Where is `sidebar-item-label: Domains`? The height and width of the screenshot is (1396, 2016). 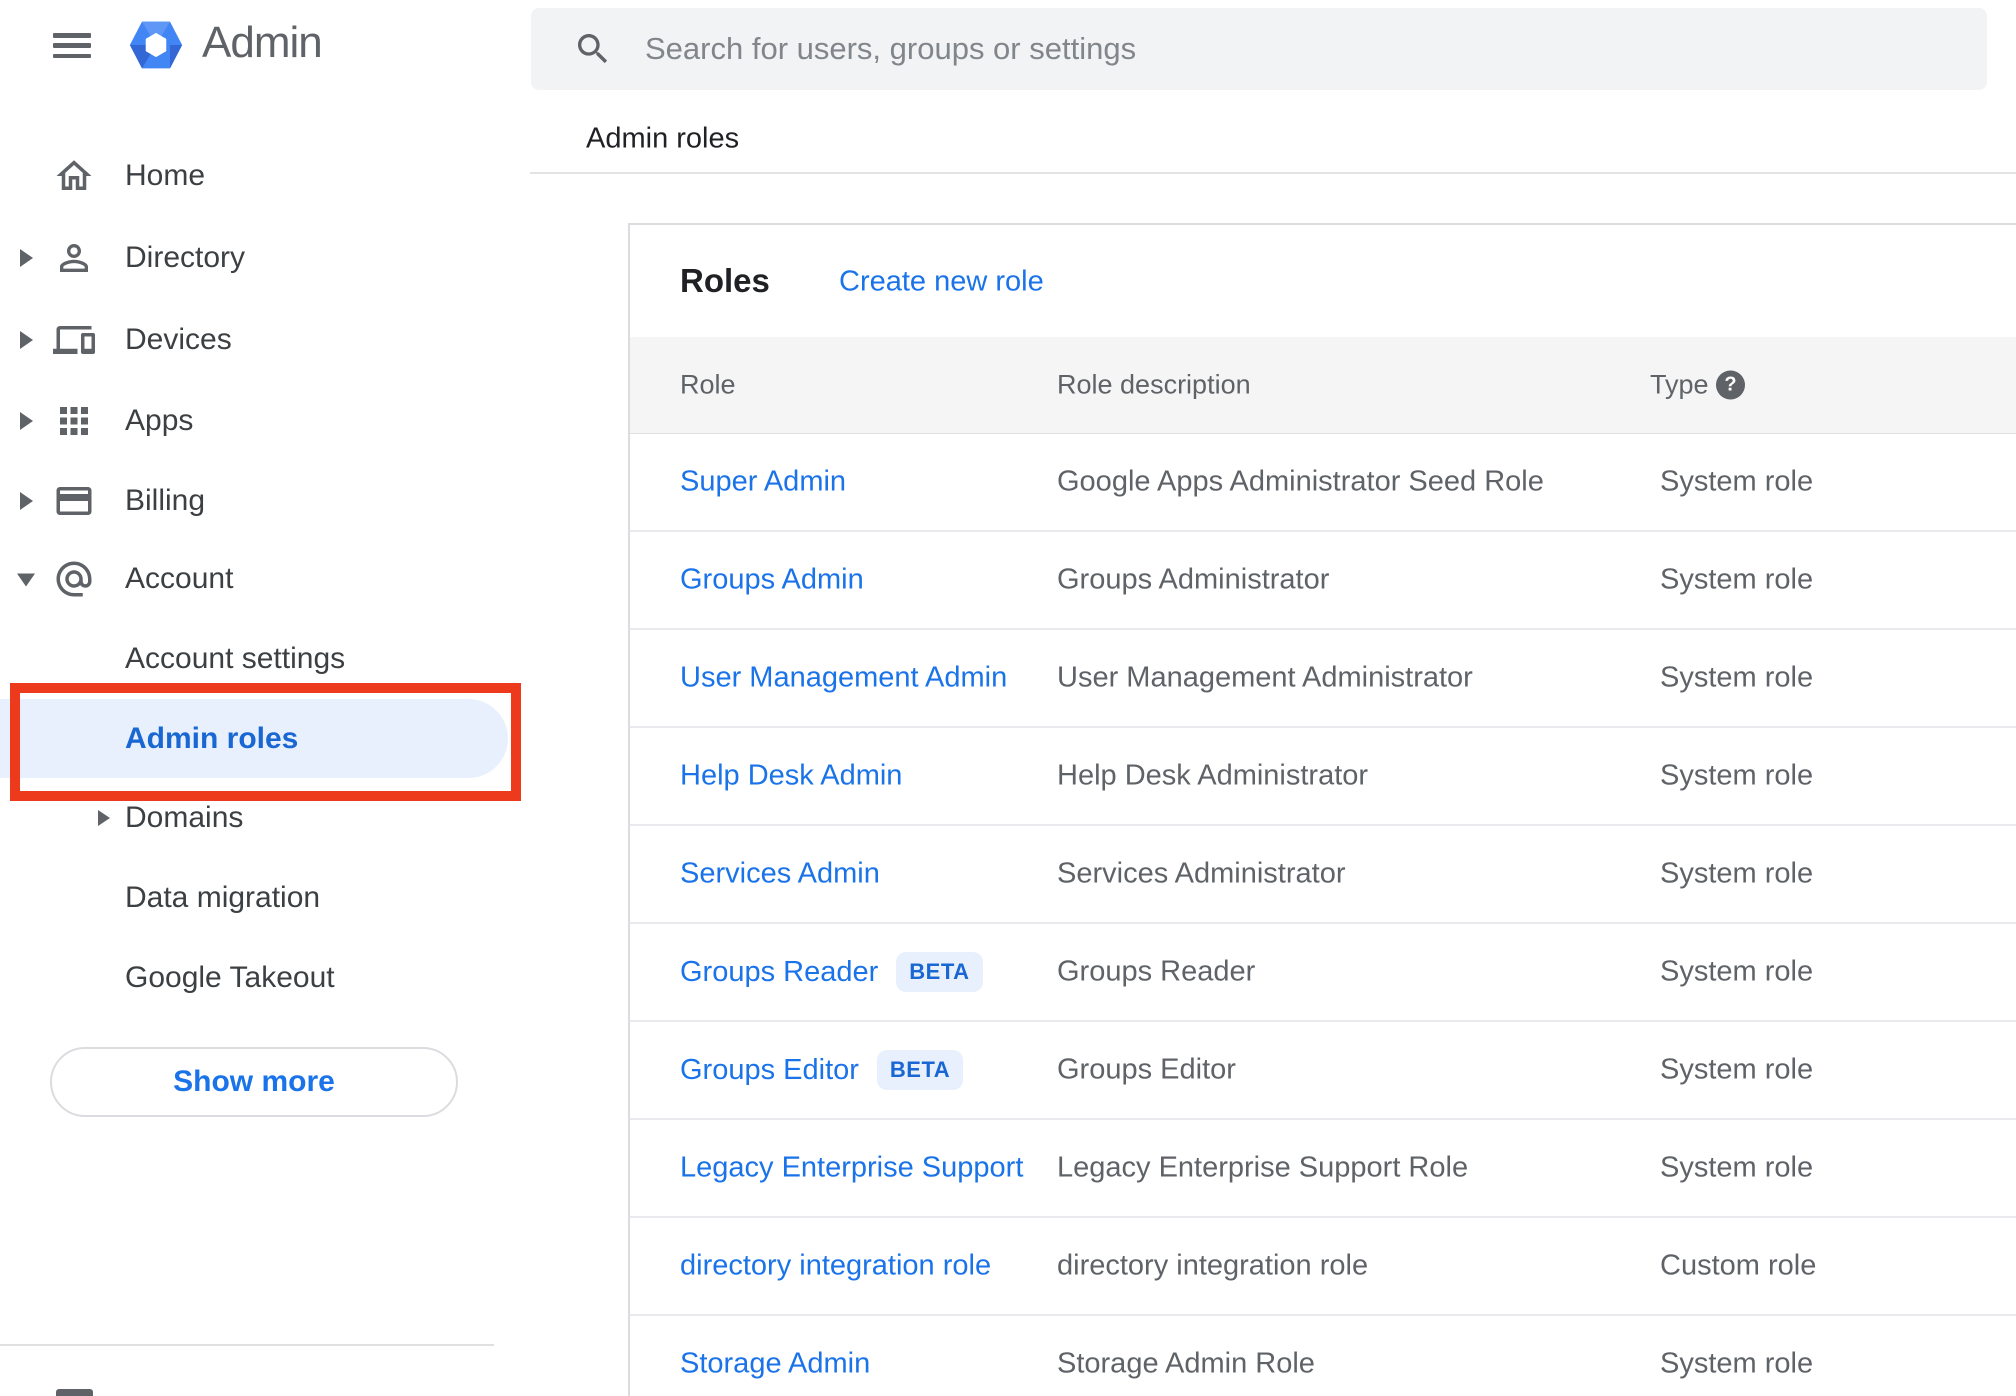 sidebar-item-label: Domains is located at coordinates (184, 817).